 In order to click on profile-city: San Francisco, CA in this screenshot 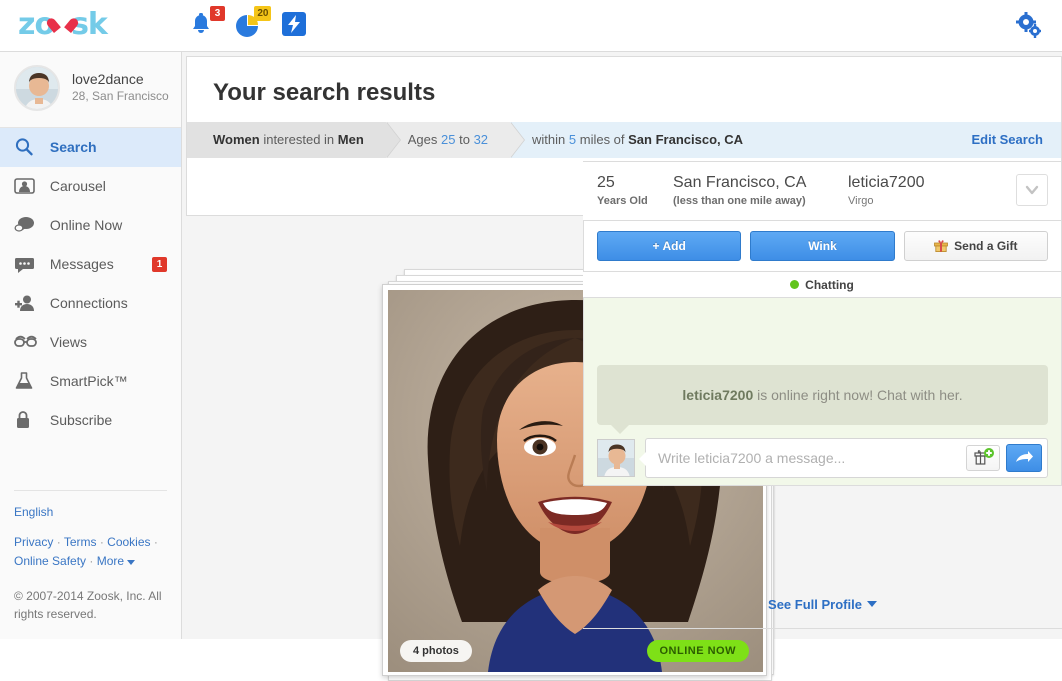, I will do `click(740, 182)`.